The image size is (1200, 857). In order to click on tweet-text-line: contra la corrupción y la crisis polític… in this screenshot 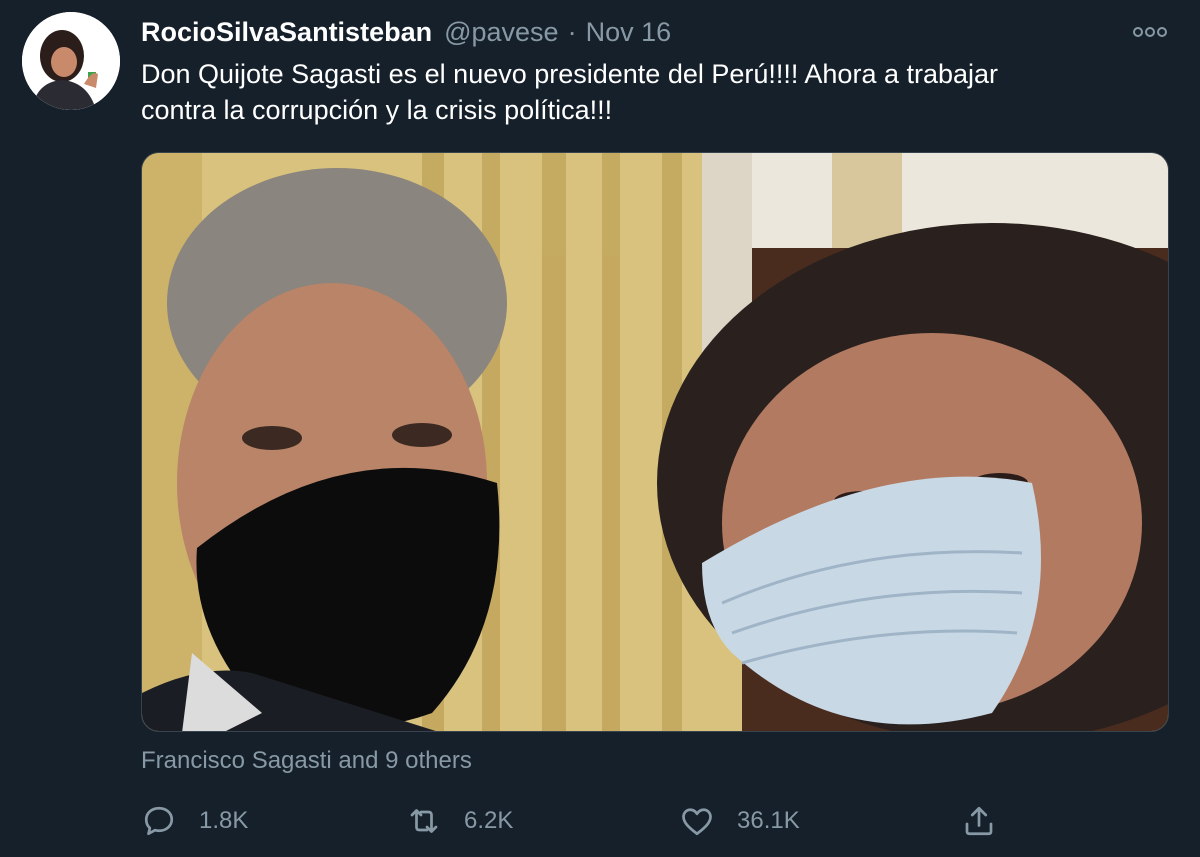, I will do `click(377, 110)`.